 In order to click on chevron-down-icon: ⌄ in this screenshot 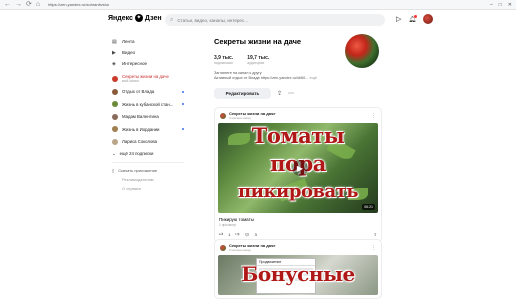, I will do `click(114, 153)`.